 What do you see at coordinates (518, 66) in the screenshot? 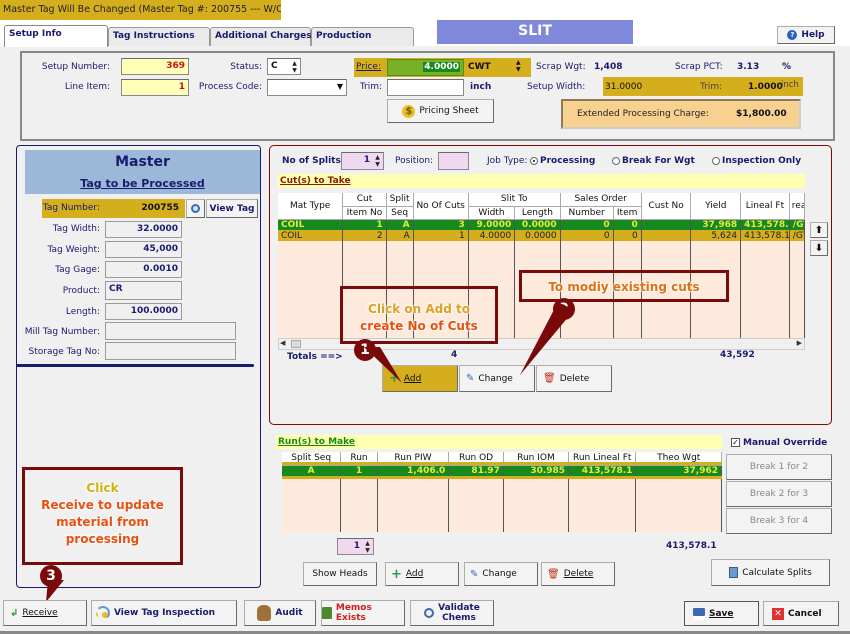
I see `price-unit-spin-icon: ▲ ▼` at bounding box center [518, 66].